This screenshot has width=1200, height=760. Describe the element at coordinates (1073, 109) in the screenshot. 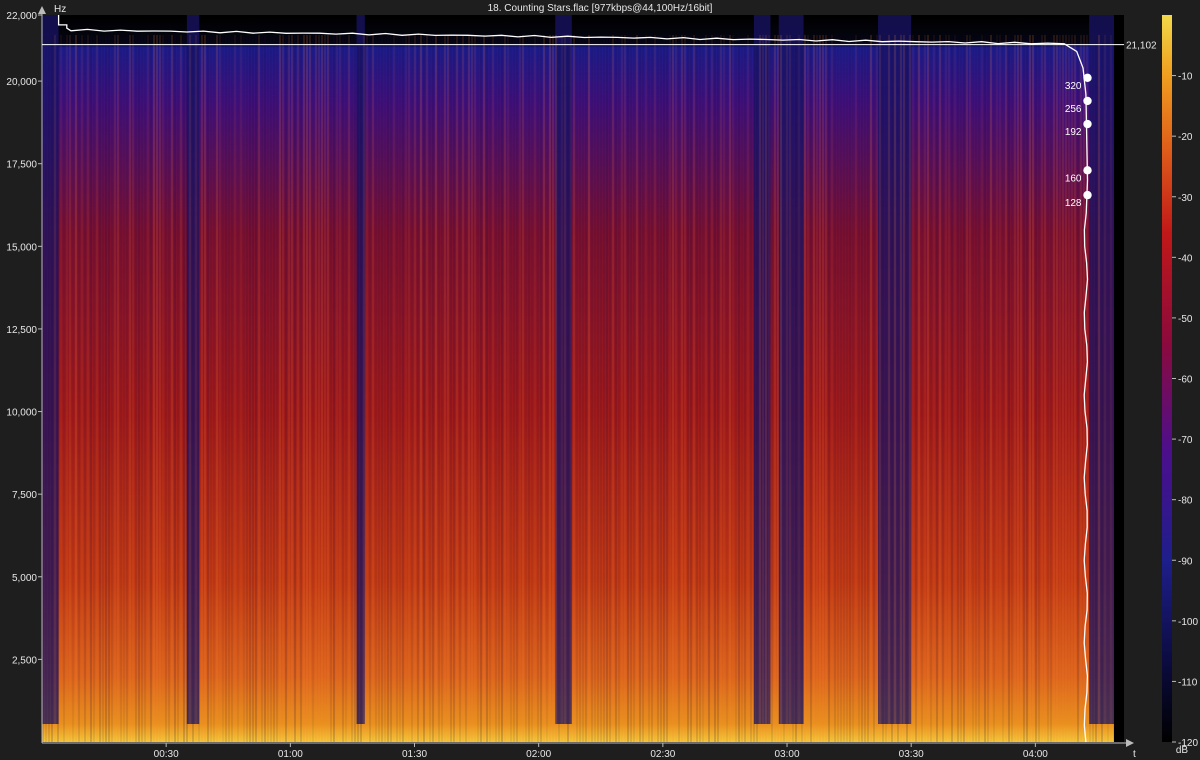

I see `bitrate-marker-label: 256` at that location.